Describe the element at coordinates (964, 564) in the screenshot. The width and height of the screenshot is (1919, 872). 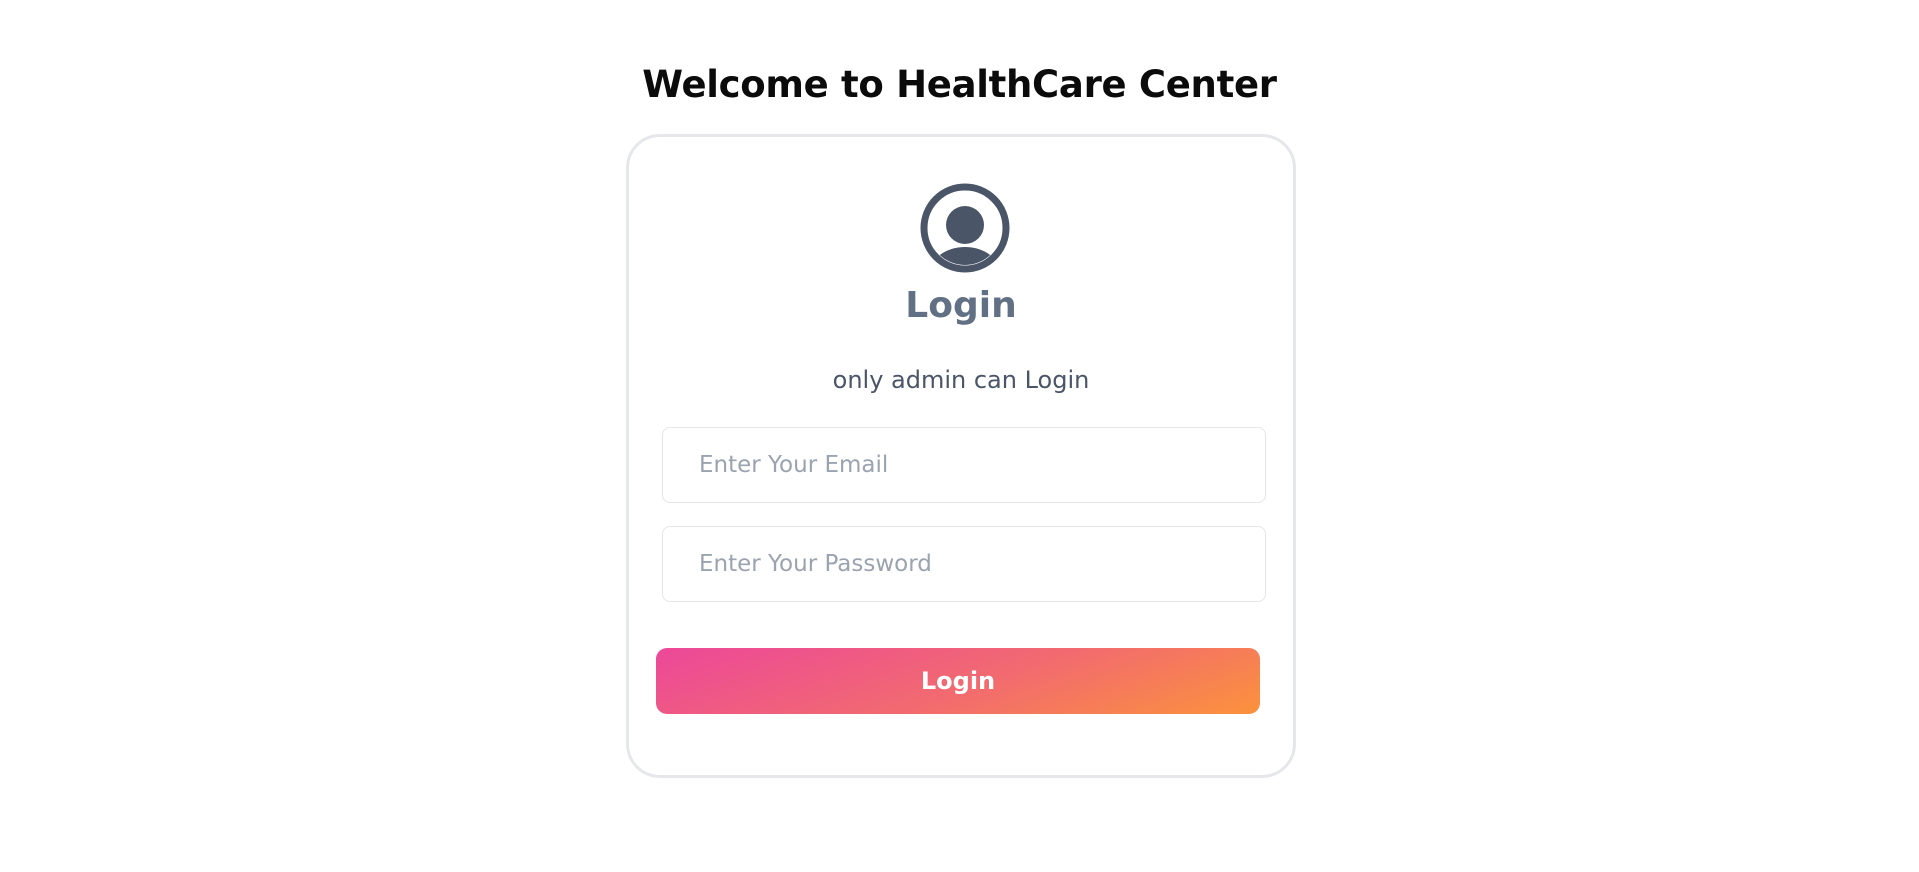
I see `password-field` at that location.